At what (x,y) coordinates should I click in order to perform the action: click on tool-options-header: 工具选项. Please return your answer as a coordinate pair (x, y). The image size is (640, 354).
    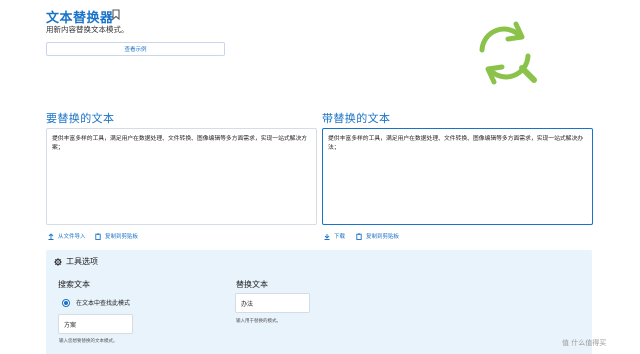
    Looking at the image, I should click on (76, 261).